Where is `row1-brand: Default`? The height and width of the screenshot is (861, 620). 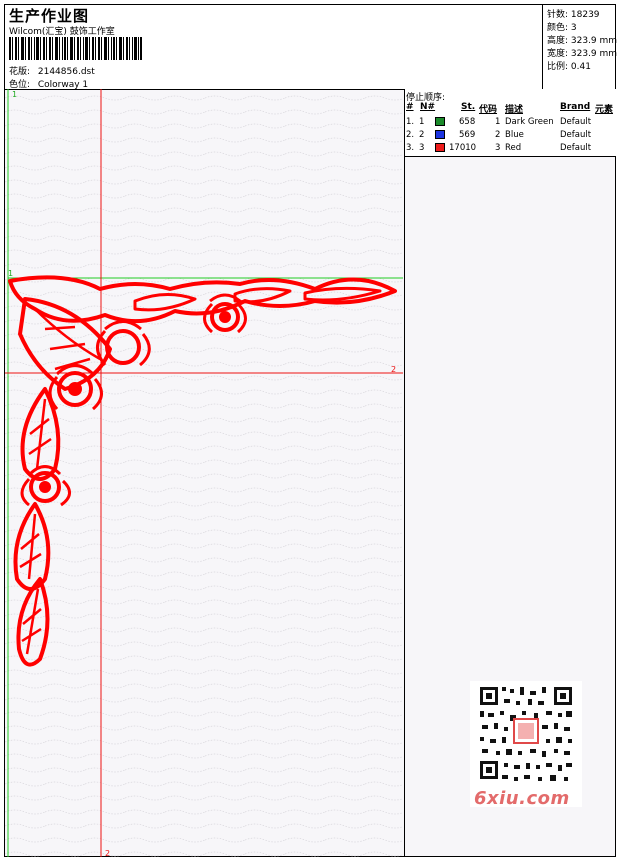
row1-brand: Default is located at coordinates (576, 122).